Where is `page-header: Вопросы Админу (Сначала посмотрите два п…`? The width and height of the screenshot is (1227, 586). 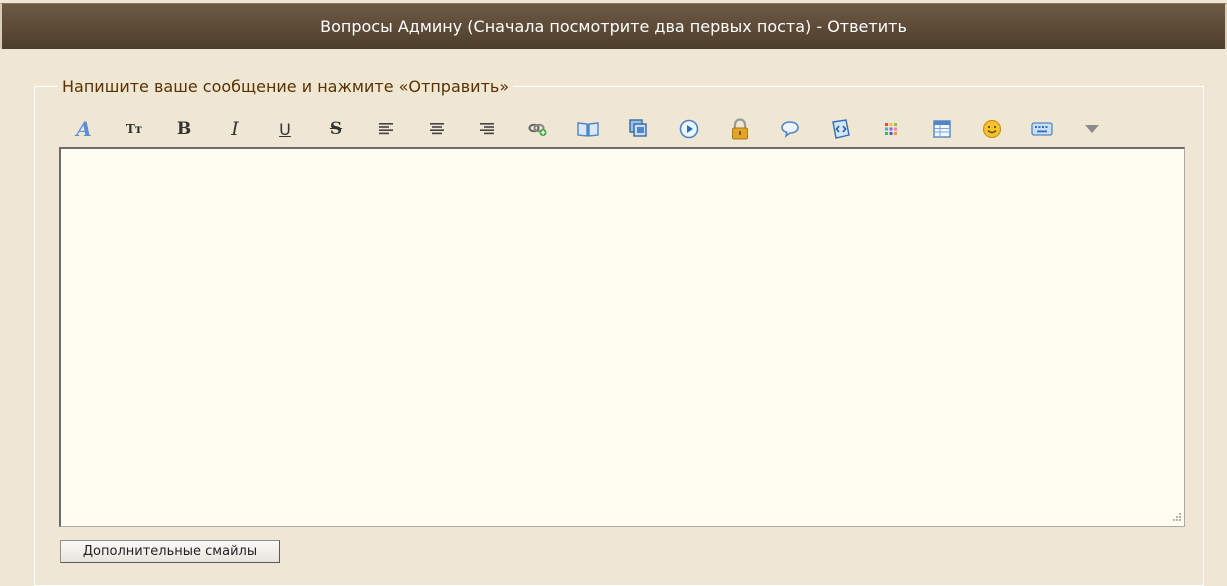
page-header: Вопросы Админу (Сначала посмотрите два п… is located at coordinates (613, 26).